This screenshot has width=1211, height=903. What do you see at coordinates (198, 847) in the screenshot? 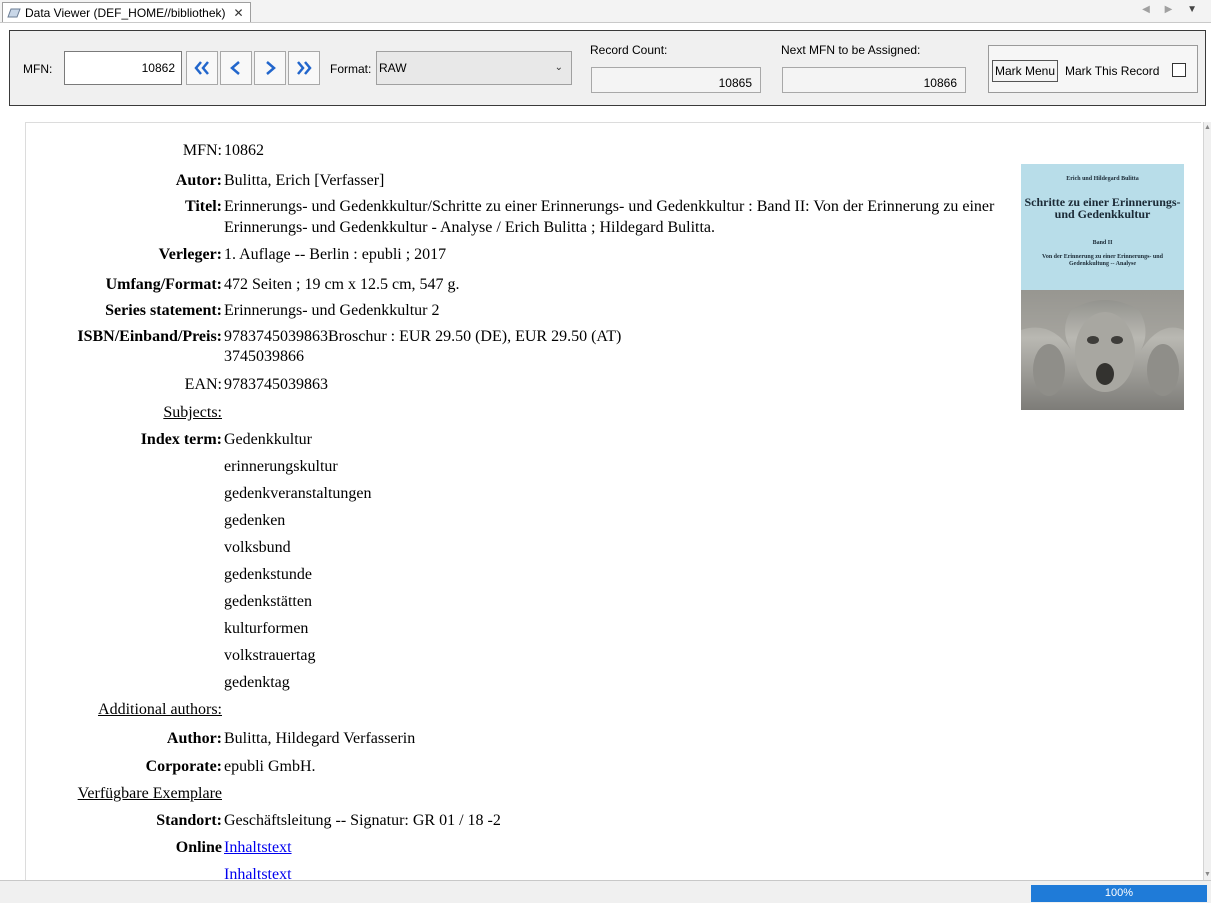
I see `field-label: Online` at bounding box center [198, 847].